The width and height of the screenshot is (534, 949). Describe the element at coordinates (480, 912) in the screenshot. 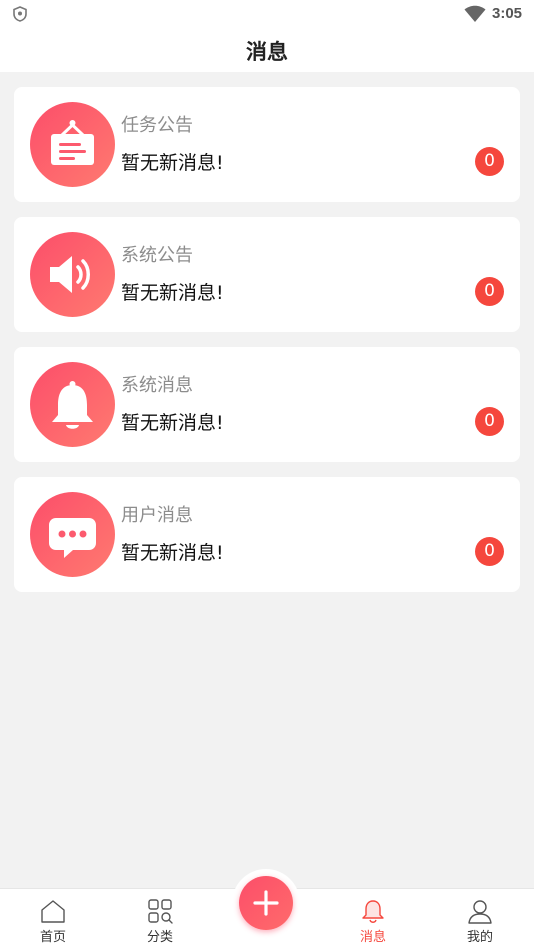

I see `user-icon` at that location.